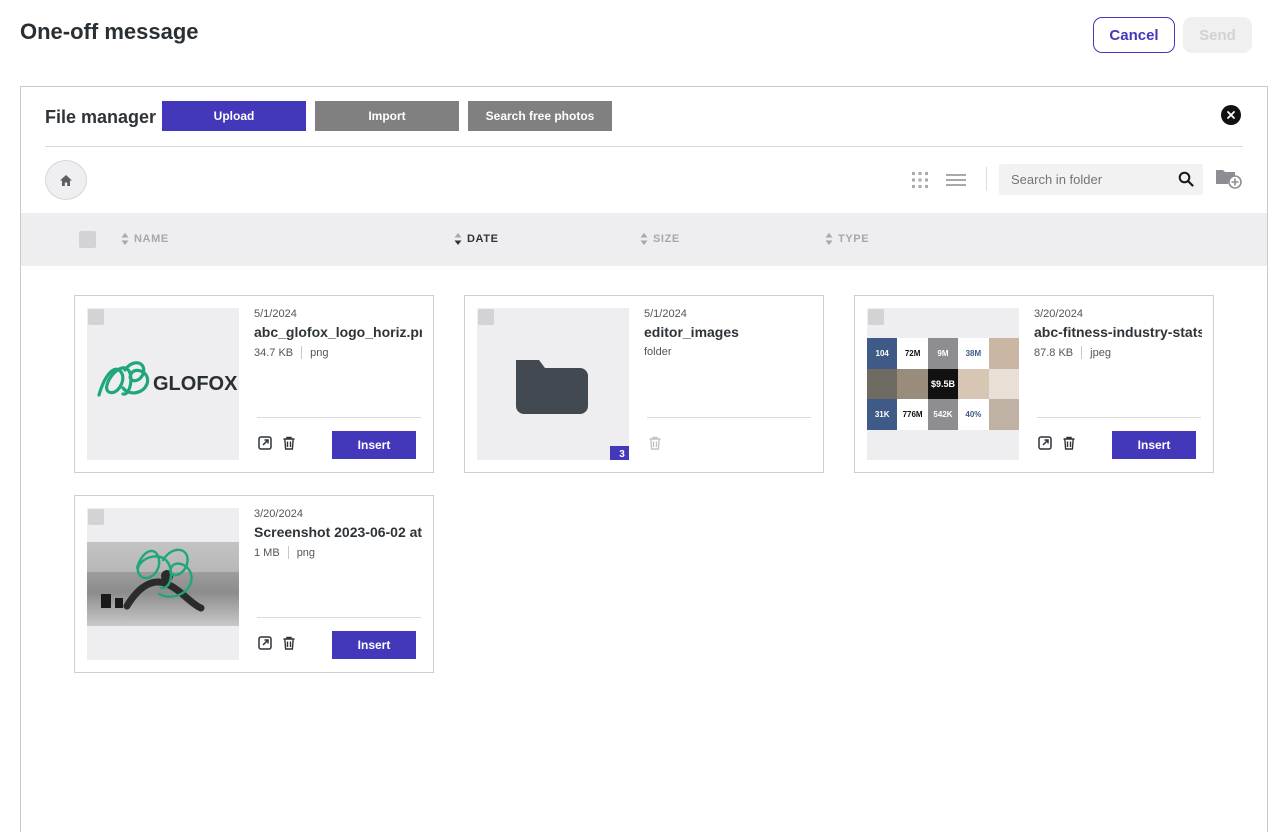  I want to click on stat-cell: 38M, so click(973, 353).